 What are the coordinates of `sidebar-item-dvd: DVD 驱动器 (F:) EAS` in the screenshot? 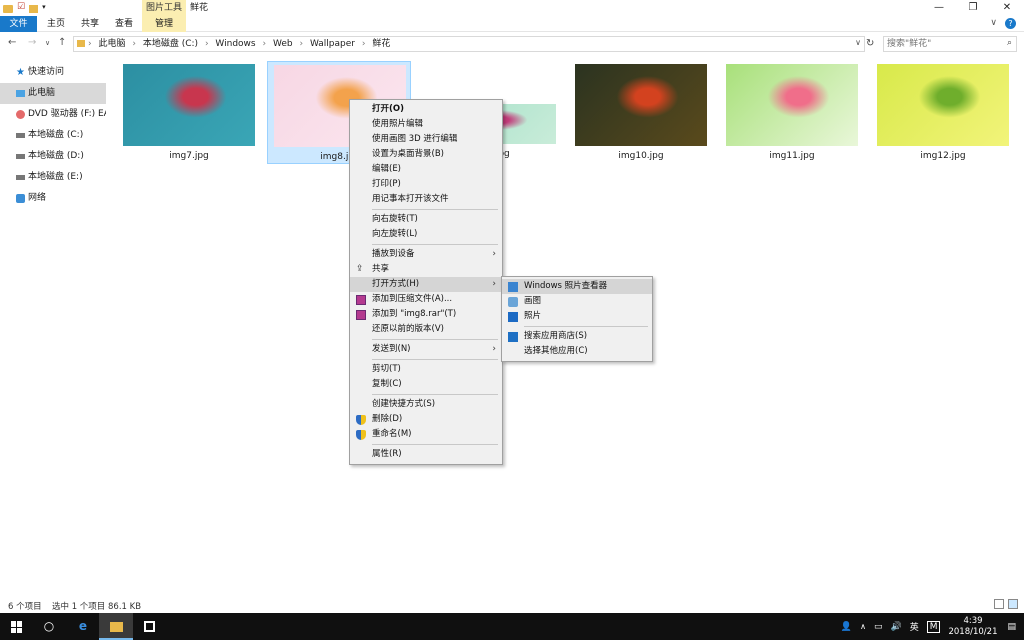 It's located at (53, 114).